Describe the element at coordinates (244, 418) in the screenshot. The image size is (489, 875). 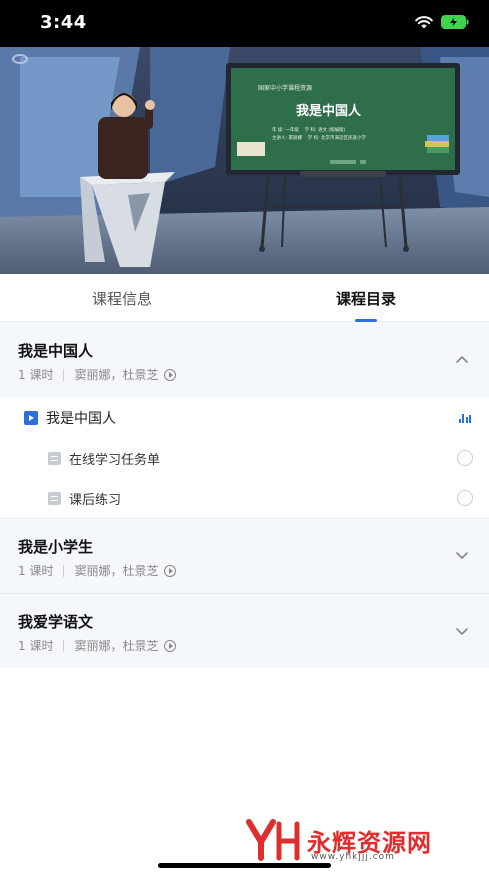
I see `lesson-row-video: 我是中国人` at that location.